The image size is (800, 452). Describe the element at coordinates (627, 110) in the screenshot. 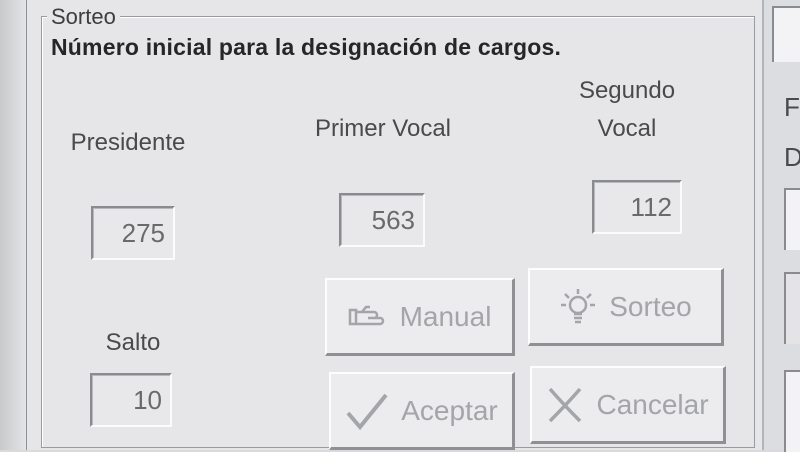

I see `label-segundo-vocal: Segundo Vocal` at that location.